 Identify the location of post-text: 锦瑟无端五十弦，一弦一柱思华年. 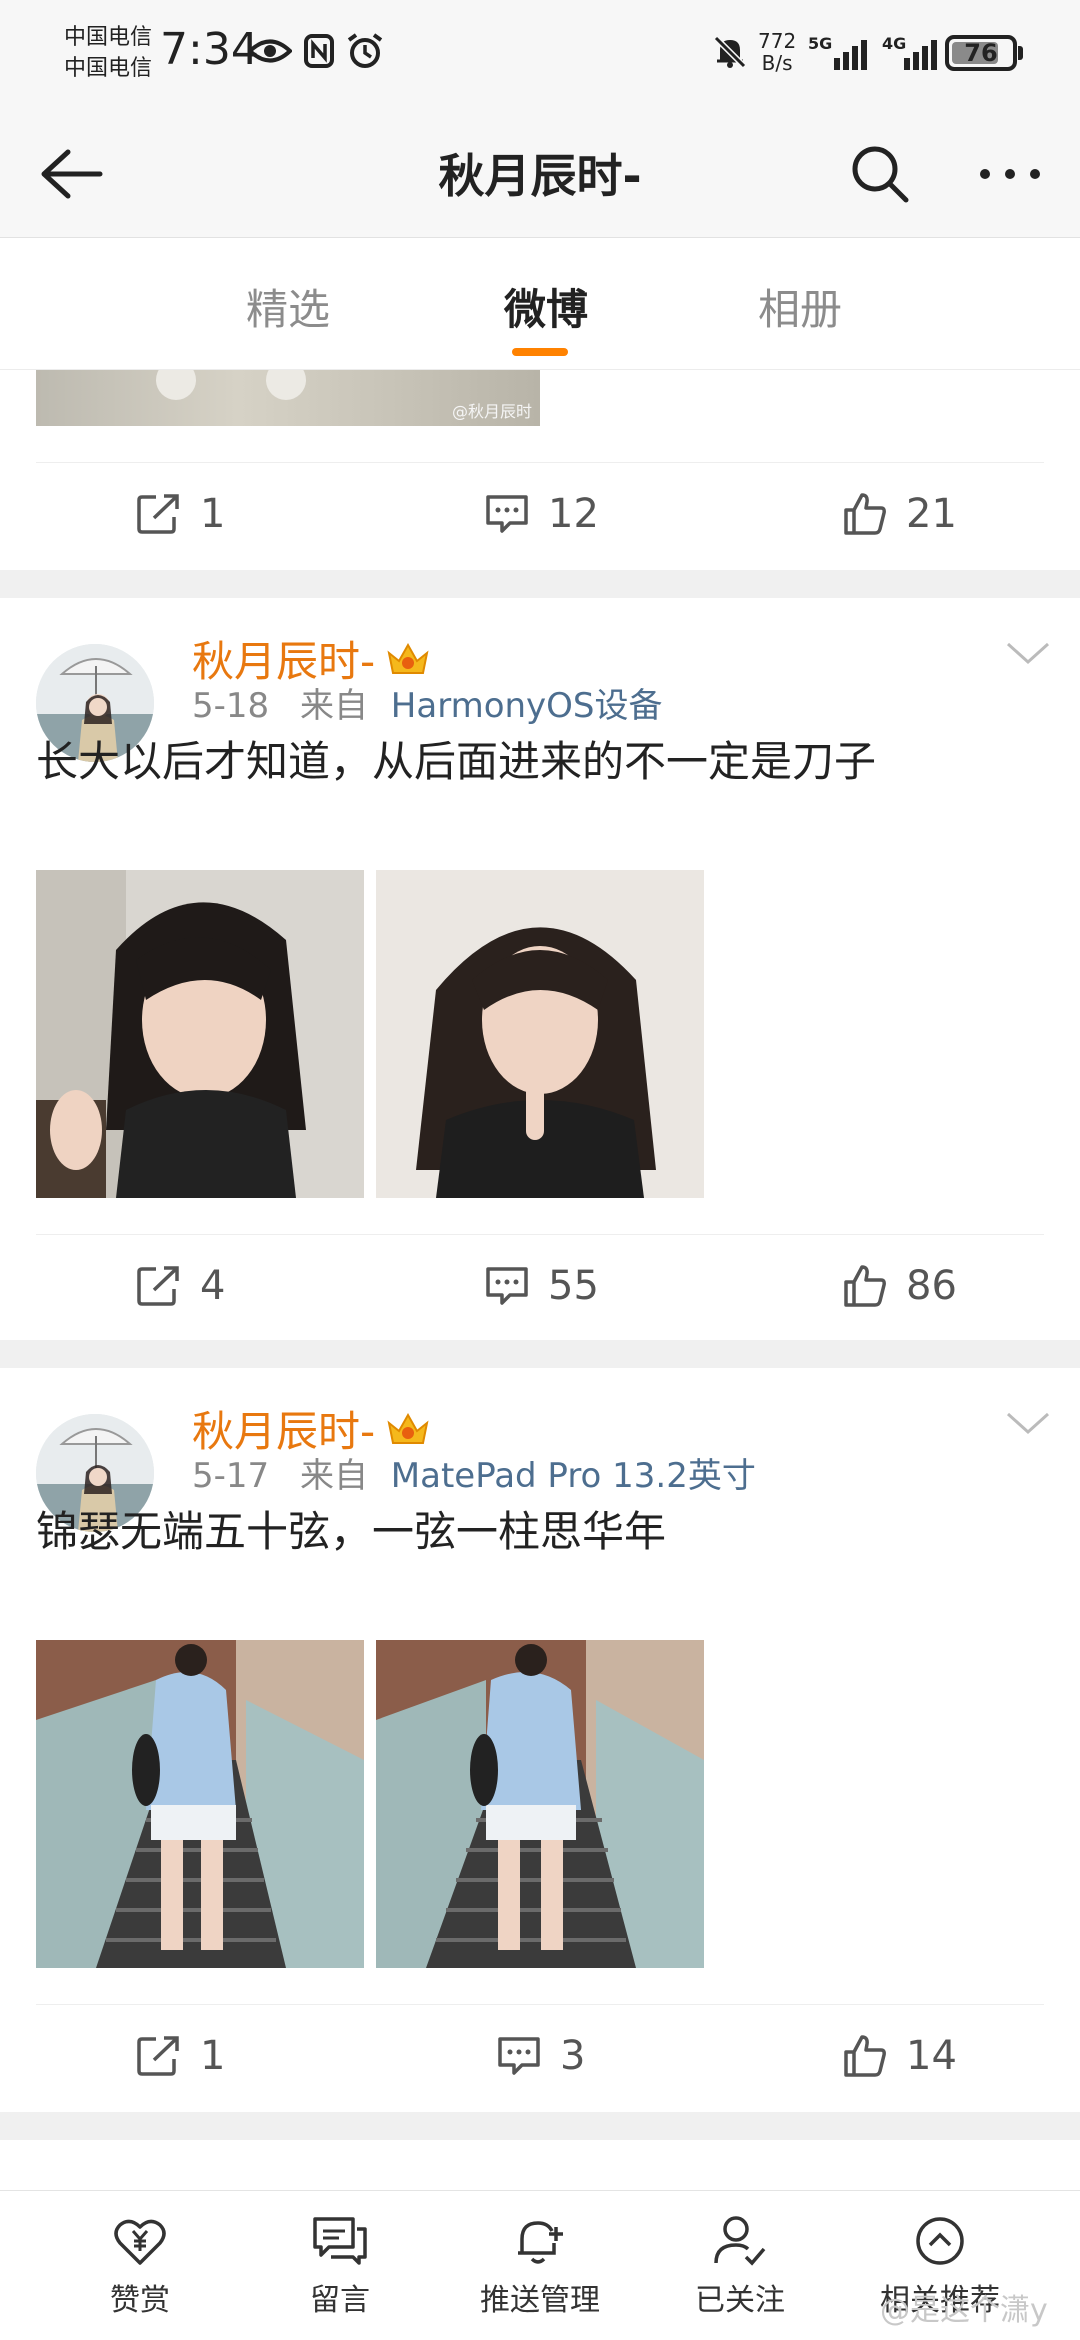
(351, 1531).